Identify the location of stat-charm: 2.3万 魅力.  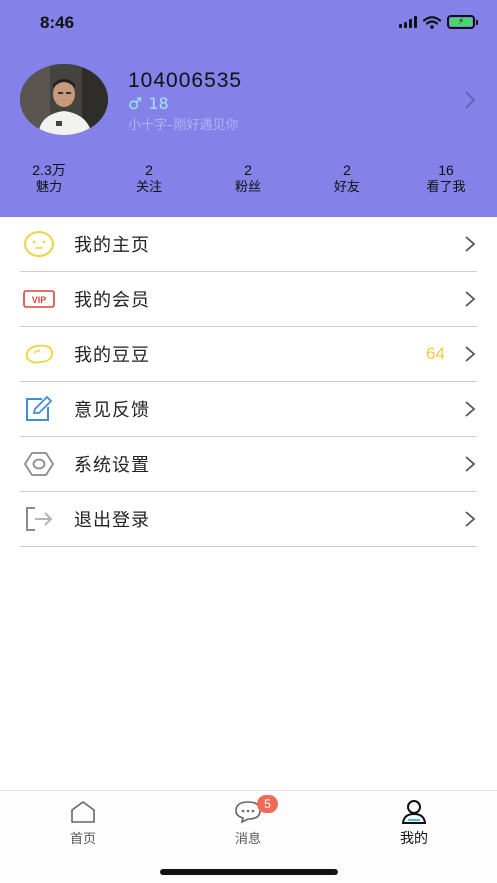
(49, 179).